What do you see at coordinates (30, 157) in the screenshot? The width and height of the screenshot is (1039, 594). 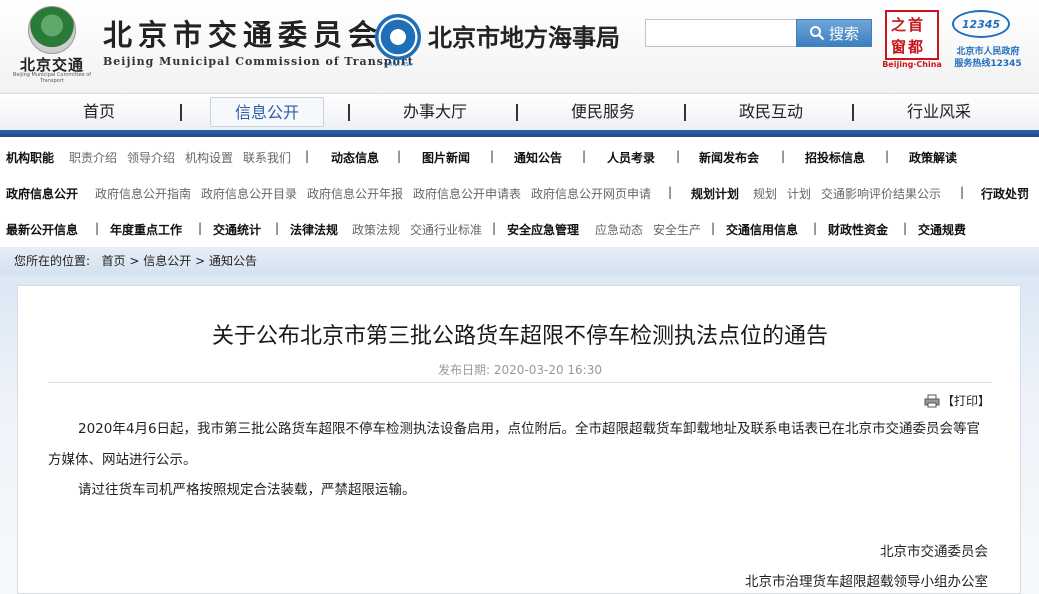 I see `subnav-org-functions: 机构职能` at bounding box center [30, 157].